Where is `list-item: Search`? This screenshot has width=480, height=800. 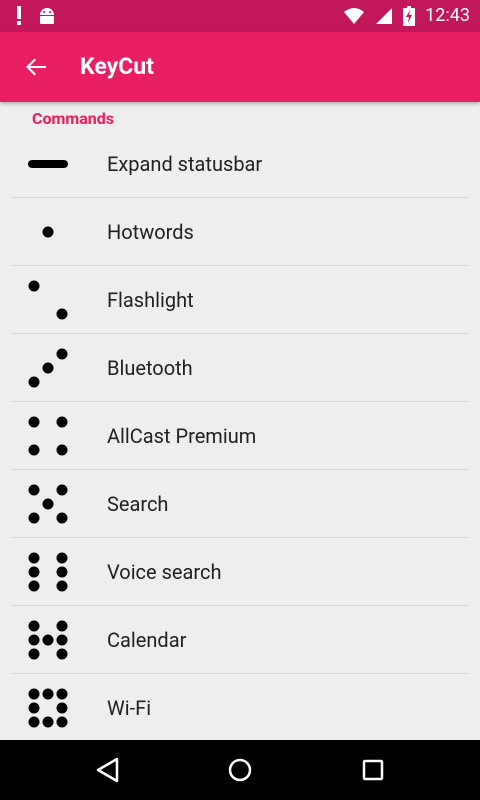 list-item: Search is located at coordinates (240, 504).